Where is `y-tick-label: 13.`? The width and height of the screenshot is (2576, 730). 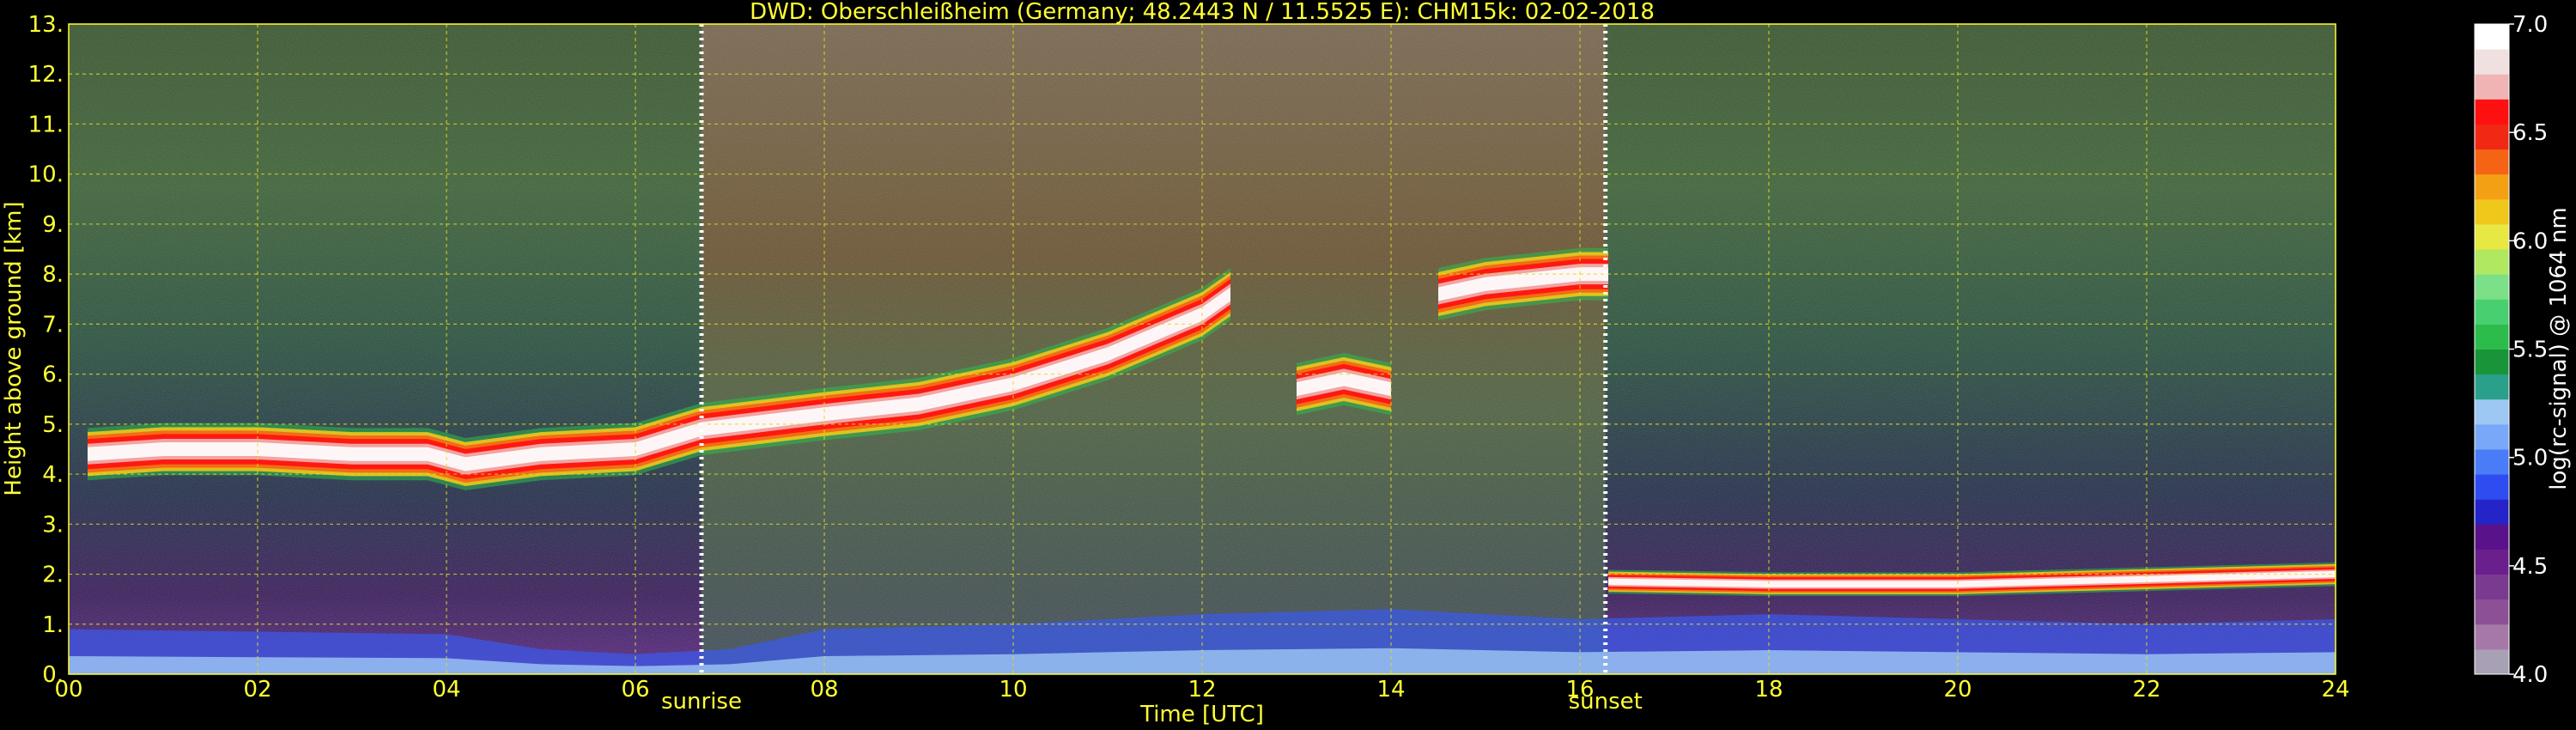
y-tick-label: 13. is located at coordinates (46, 25).